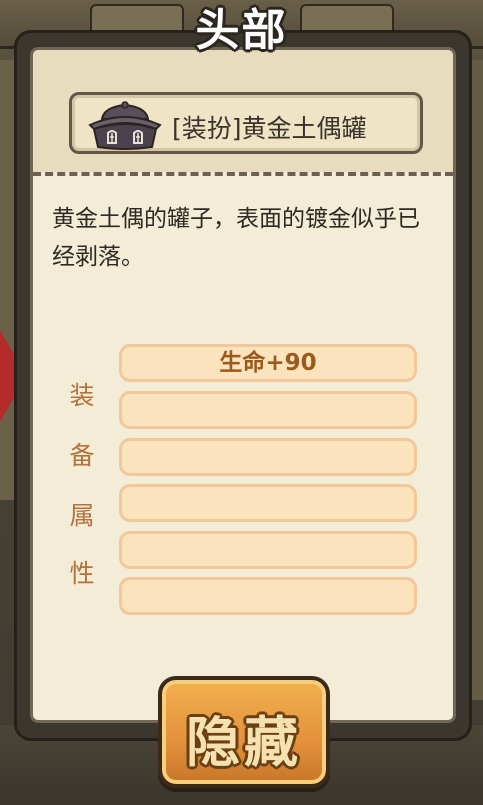 The height and width of the screenshot is (805, 483). What do you see at coordinates (82, 515) in the screenshot?
I see `attribute-label-char: 属` at bounding box center [82, 515].